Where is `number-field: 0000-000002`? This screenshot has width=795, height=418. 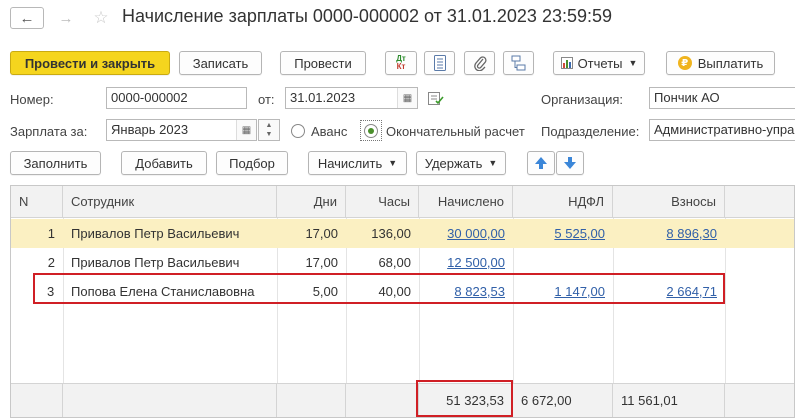
number-field: 0000-000002 is located at coordinates (176, 98).